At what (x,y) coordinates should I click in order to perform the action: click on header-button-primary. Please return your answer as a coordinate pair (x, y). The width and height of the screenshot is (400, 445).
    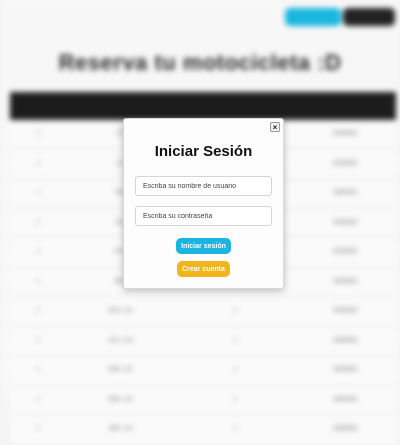
    Looking at the image, I should click on (313, 17).